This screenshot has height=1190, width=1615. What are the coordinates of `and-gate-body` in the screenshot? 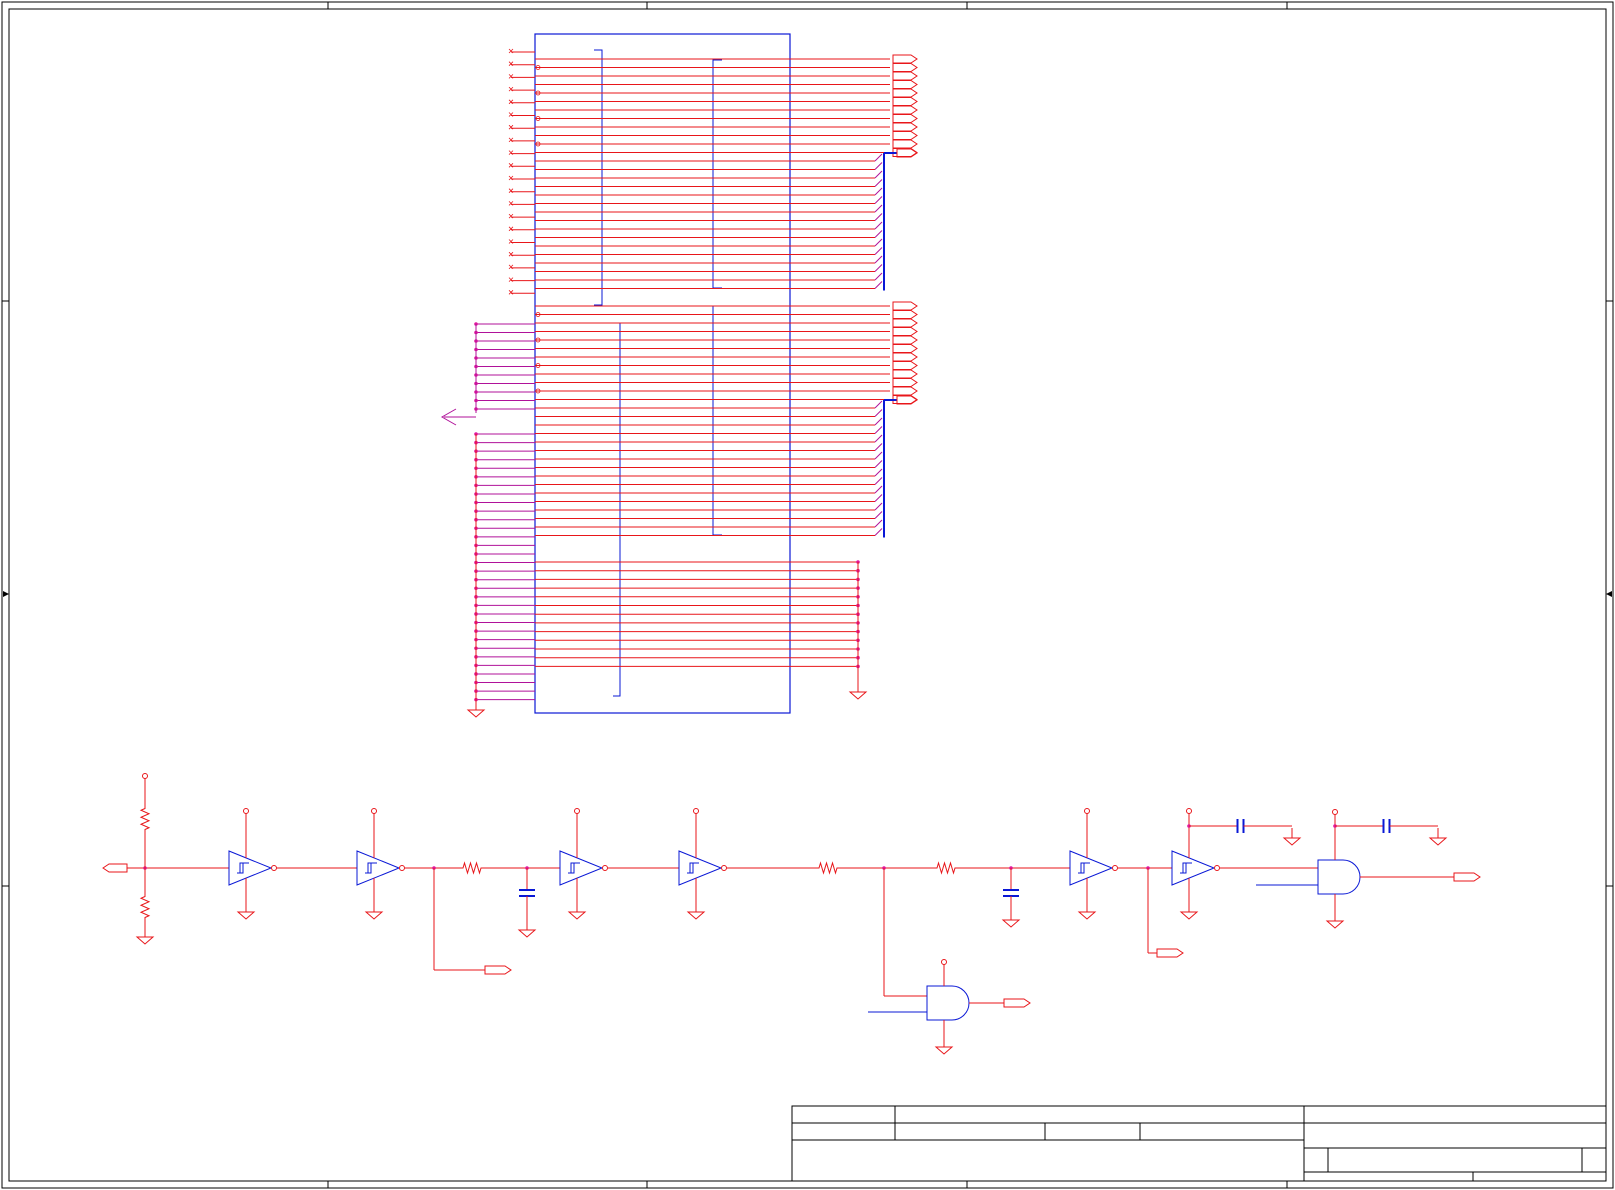 It's located at (1339, 877).